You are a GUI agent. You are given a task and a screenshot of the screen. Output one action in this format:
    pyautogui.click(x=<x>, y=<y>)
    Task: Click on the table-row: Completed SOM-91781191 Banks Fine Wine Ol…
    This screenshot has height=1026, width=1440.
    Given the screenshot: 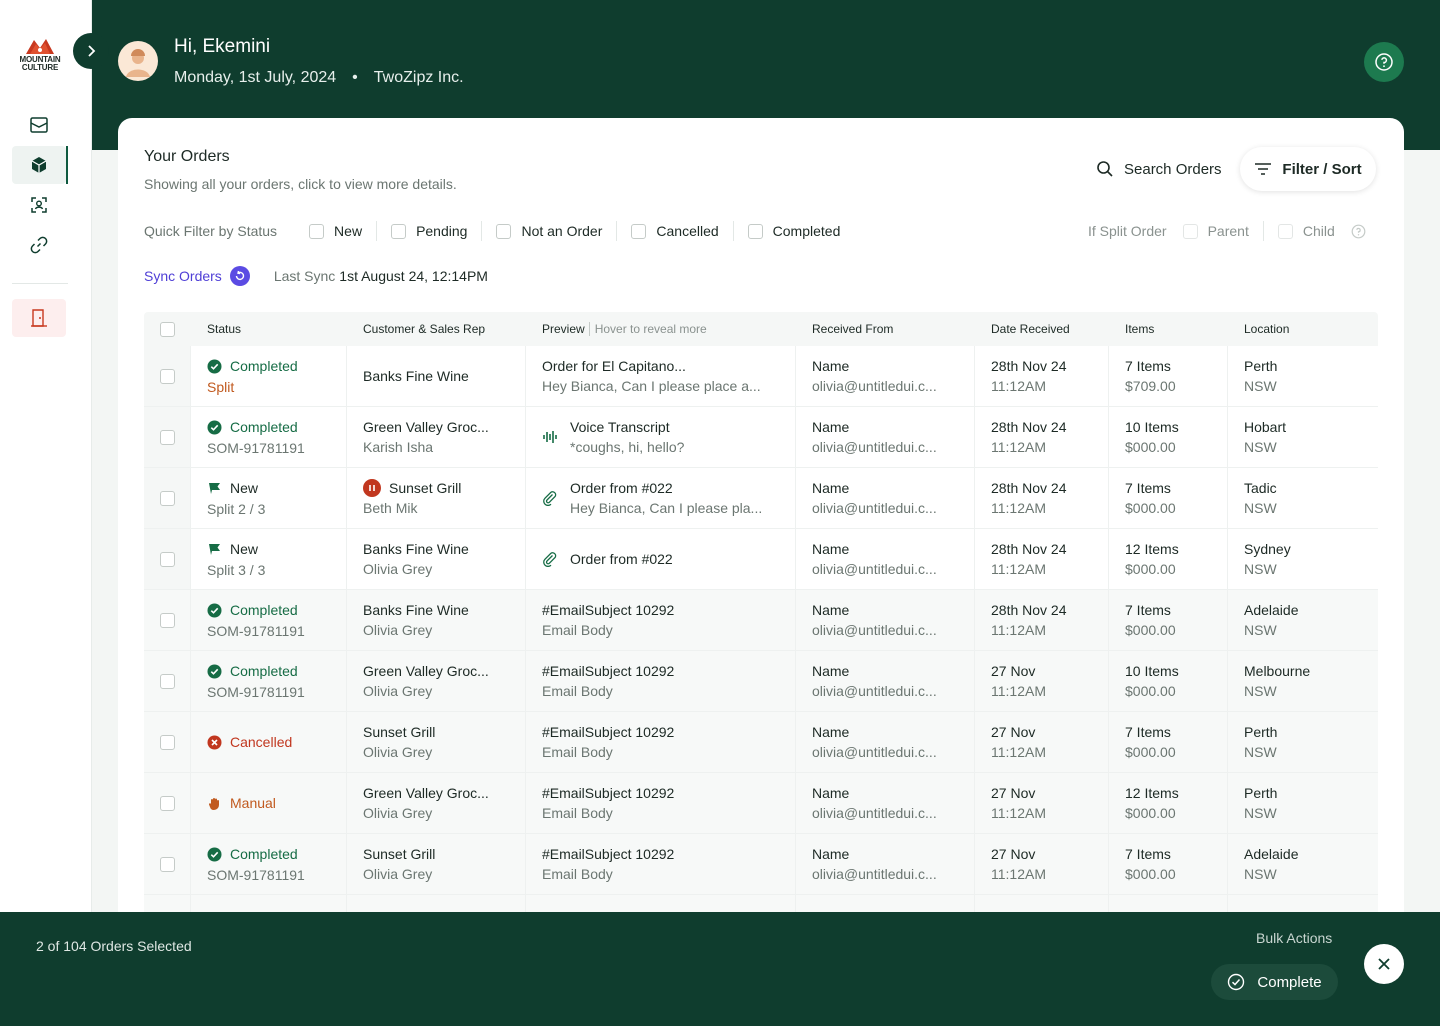 What is the action you would take?
    pyautogui.click(x=761, y=620)
    